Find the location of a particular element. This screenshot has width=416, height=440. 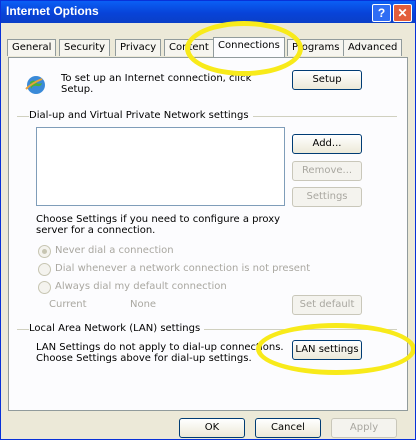

connections-list is located at coordinates (160, 166).